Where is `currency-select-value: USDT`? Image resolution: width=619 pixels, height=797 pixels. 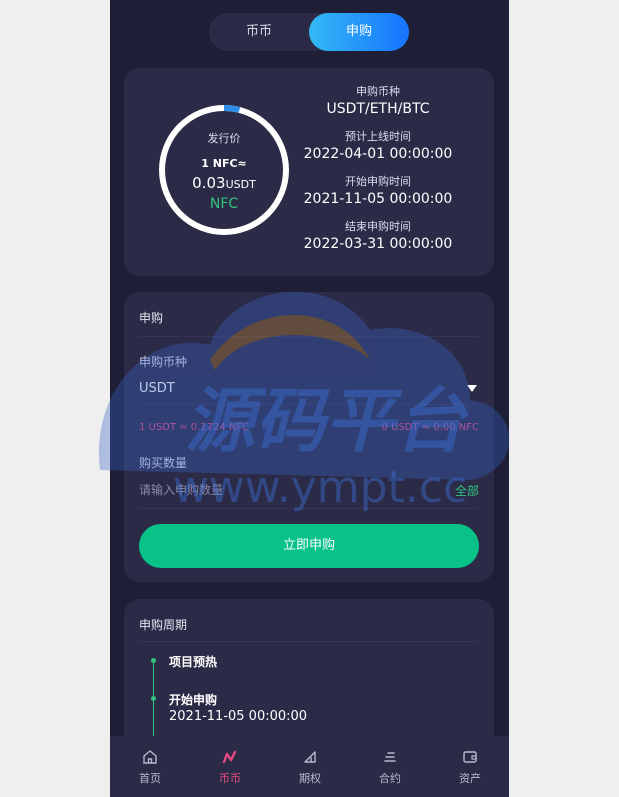 currency-select-value: USDT is located at coordinates (157, 388).